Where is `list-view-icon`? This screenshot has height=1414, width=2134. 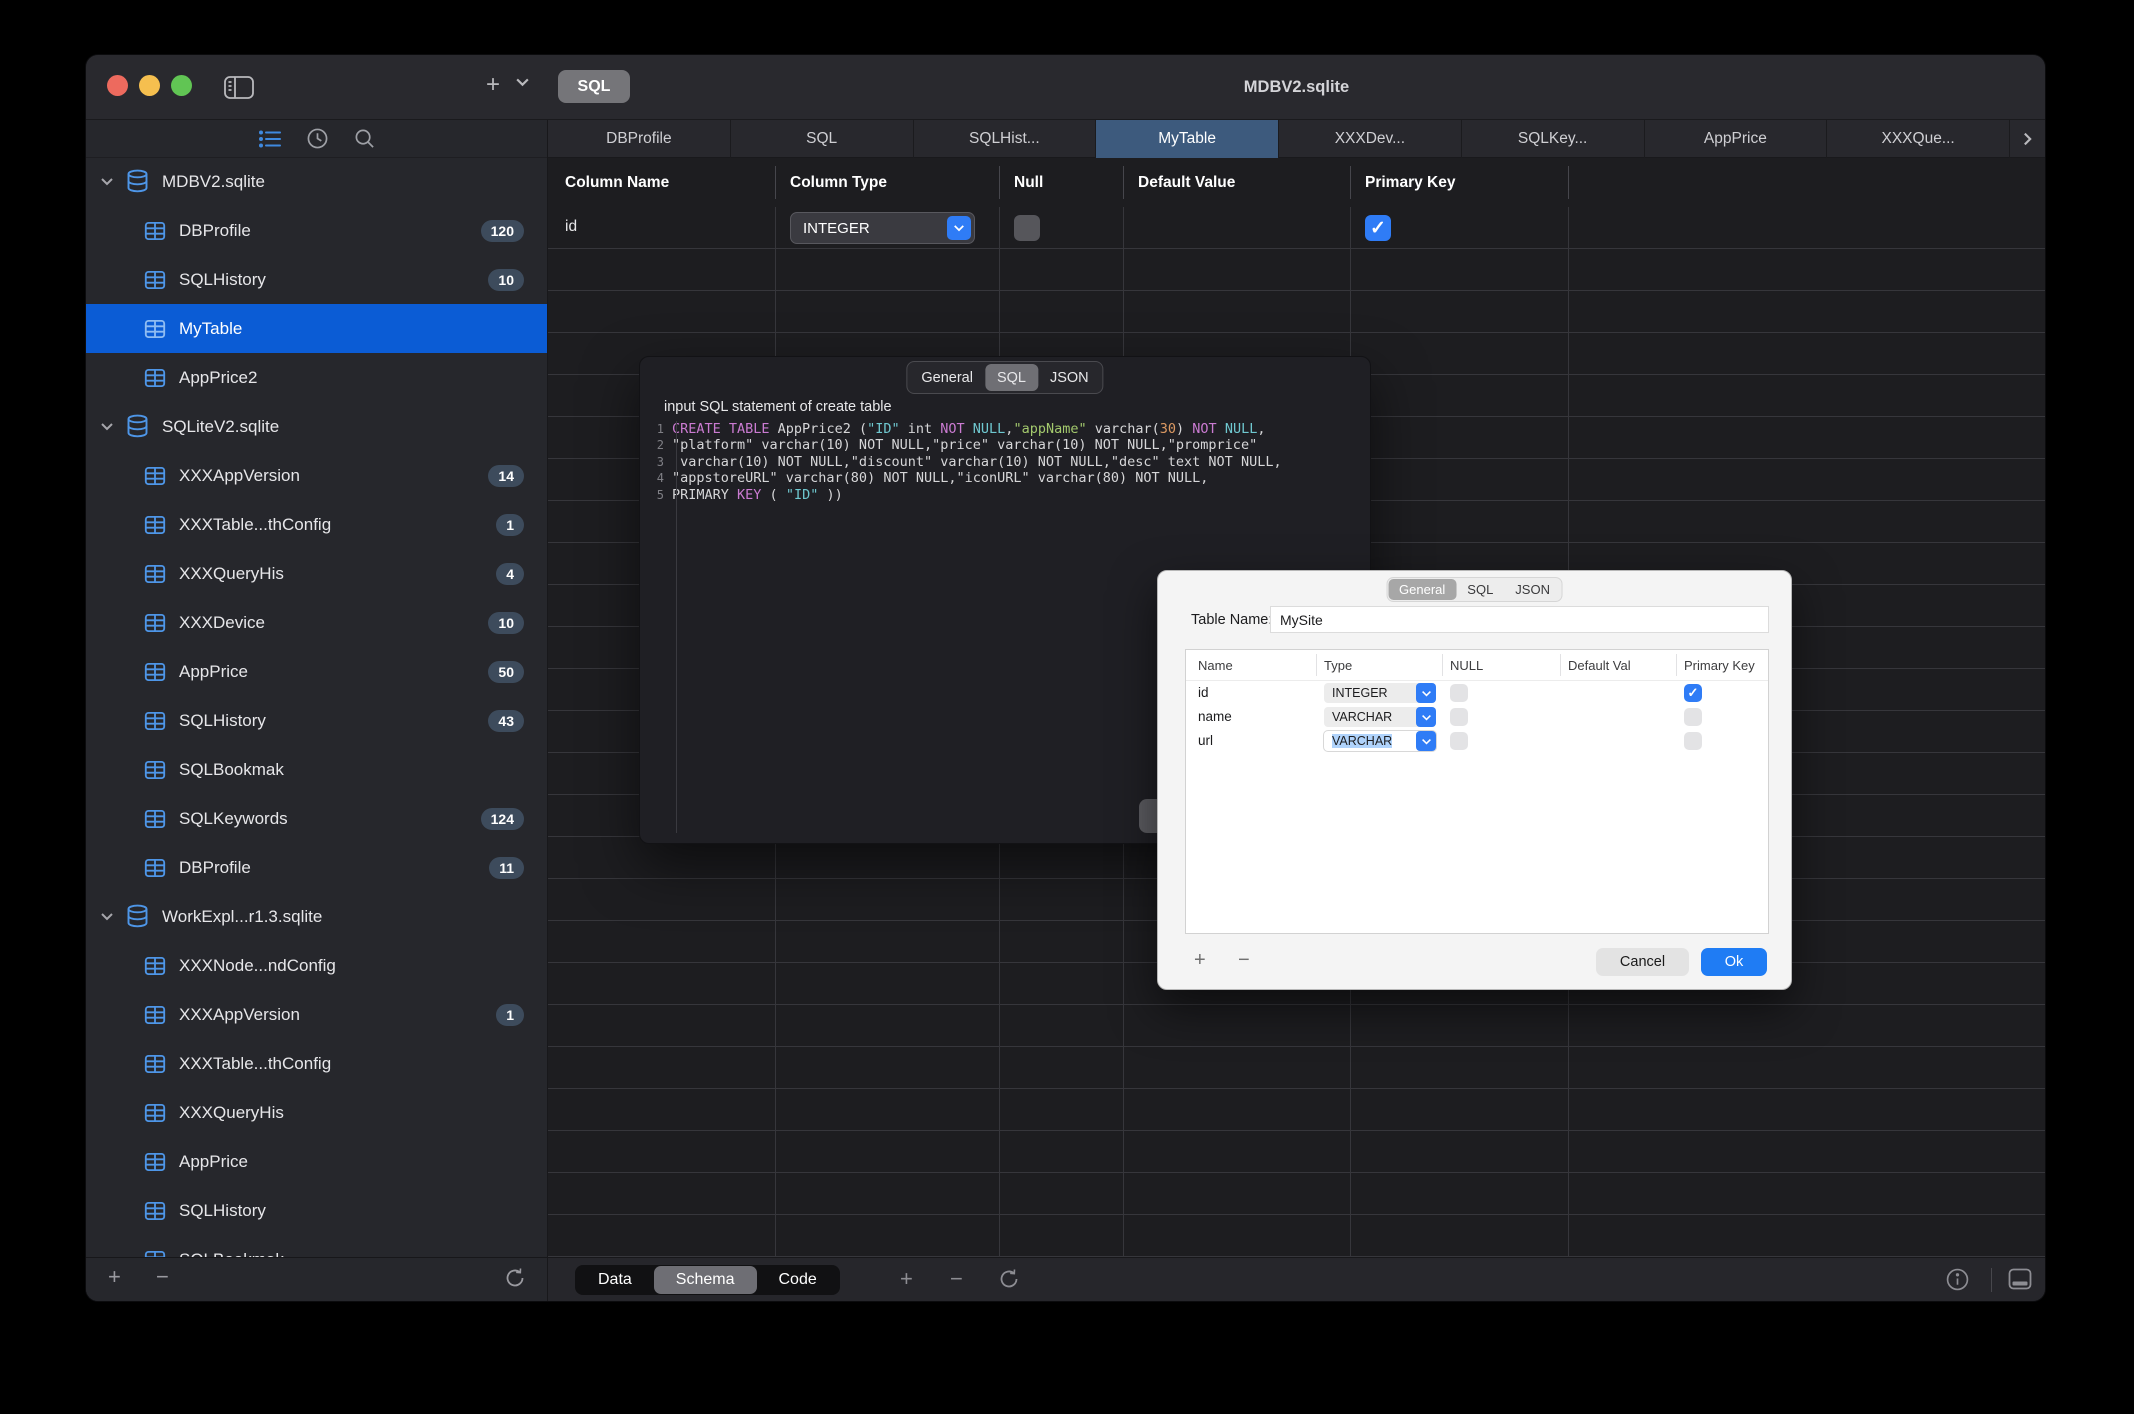
list-view-icon is located at coordinates (269, 139).